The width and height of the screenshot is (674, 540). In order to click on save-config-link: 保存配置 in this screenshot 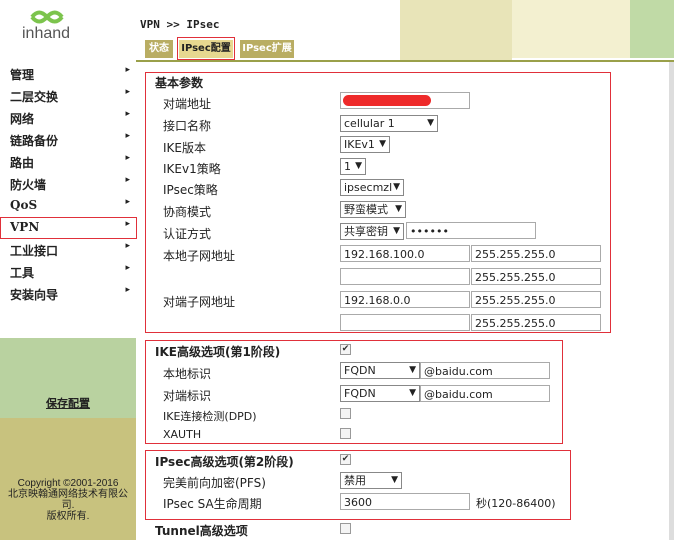, I will do `click(68, 403)`.